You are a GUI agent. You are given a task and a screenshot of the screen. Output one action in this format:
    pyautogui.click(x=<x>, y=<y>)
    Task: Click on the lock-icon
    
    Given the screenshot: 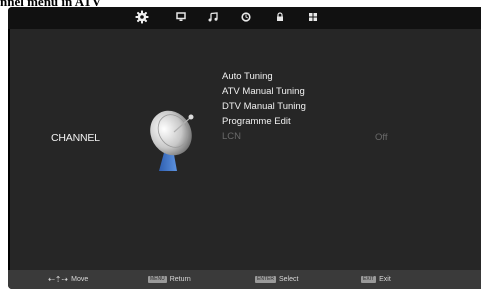 What is the action you would take?
    pyautogui.click(x=280, y=17)
    